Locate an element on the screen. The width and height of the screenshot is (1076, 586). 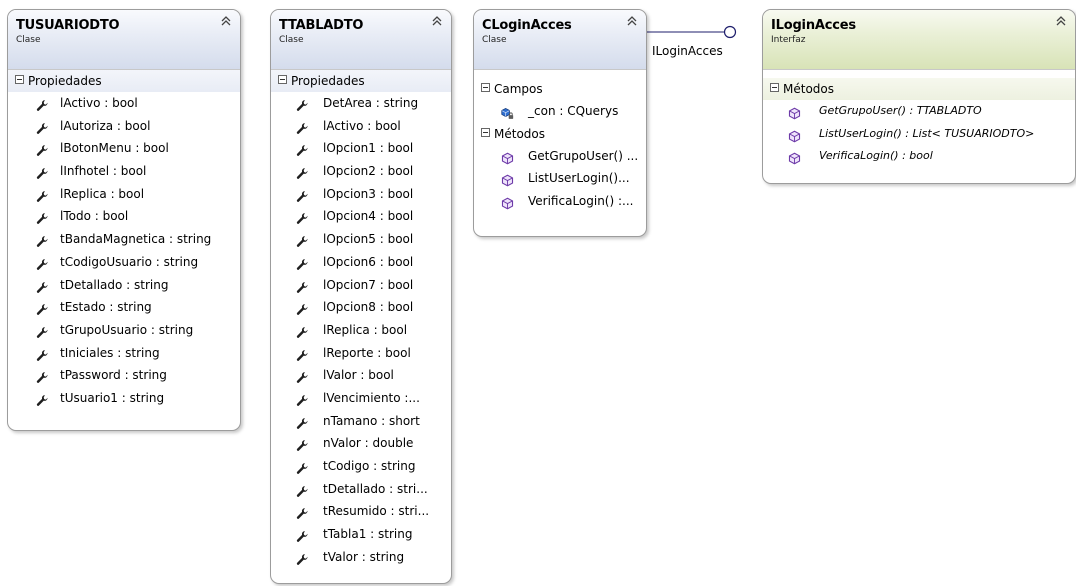
section-fields: Campos is located at coordinates (560, 89).